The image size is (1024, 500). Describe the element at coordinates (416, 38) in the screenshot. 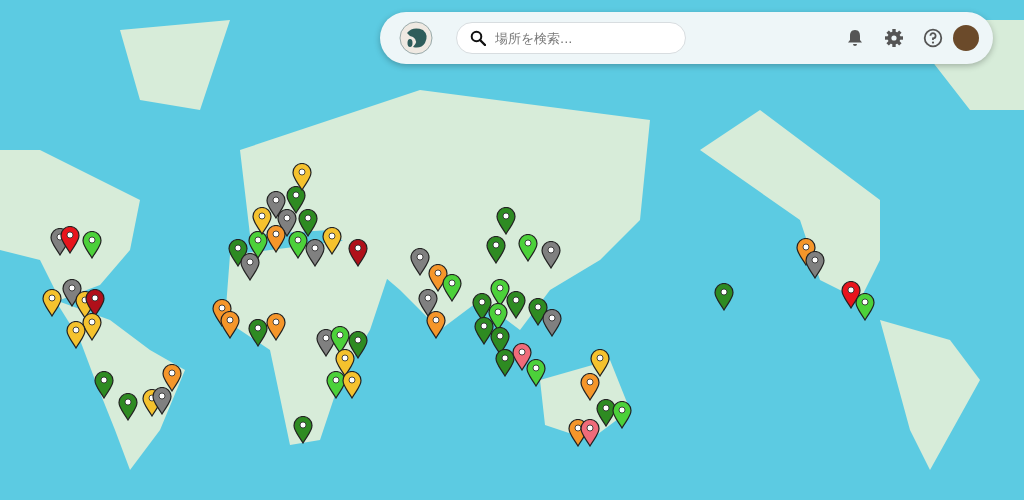

I see `footprint-logo-icon` at that location.